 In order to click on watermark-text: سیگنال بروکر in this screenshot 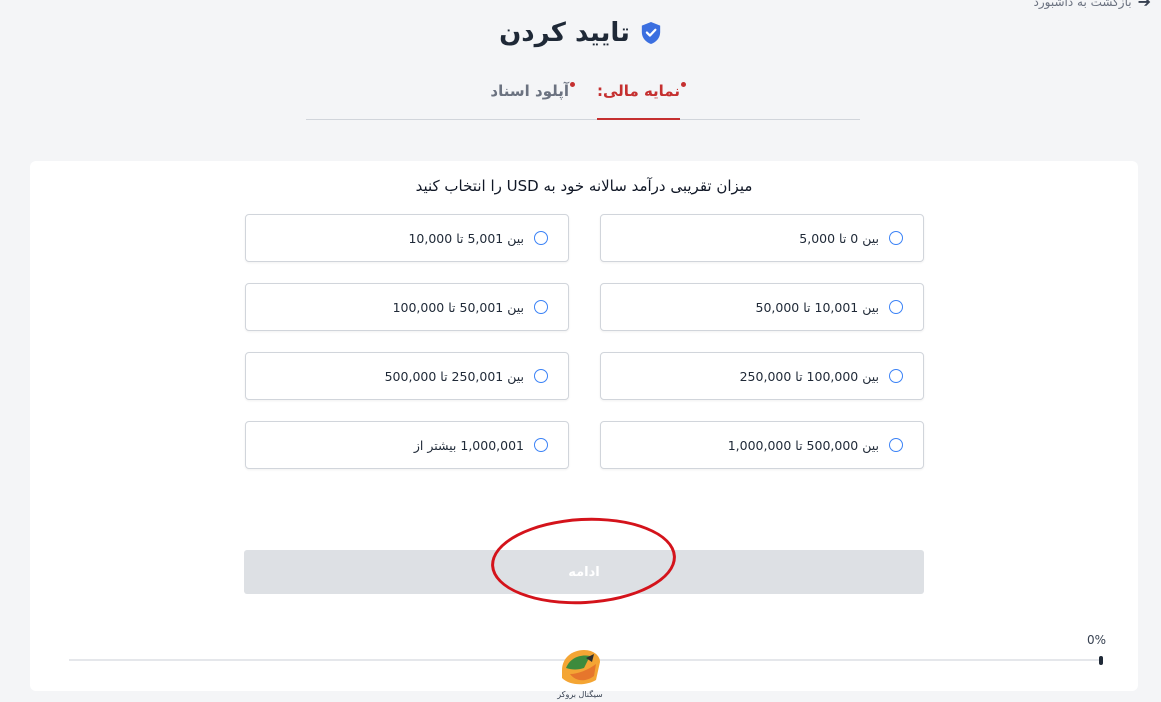, I will do `click(580, 694)`.